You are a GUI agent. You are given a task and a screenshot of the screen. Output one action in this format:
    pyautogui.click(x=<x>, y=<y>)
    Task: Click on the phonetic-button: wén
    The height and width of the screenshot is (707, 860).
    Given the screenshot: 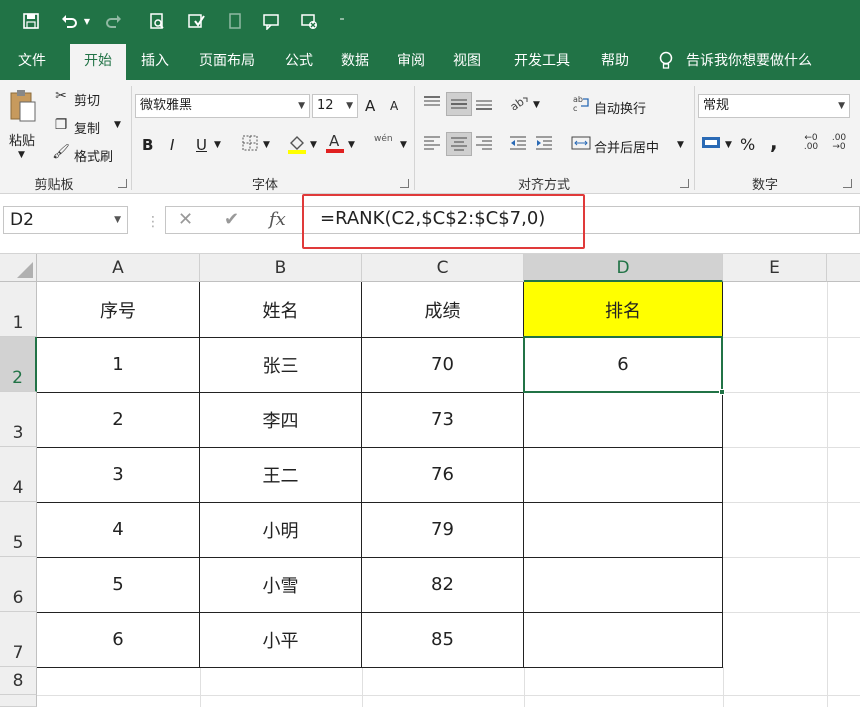 What is the action you would take?
    pyautogui.click(x=383, y=139)
    